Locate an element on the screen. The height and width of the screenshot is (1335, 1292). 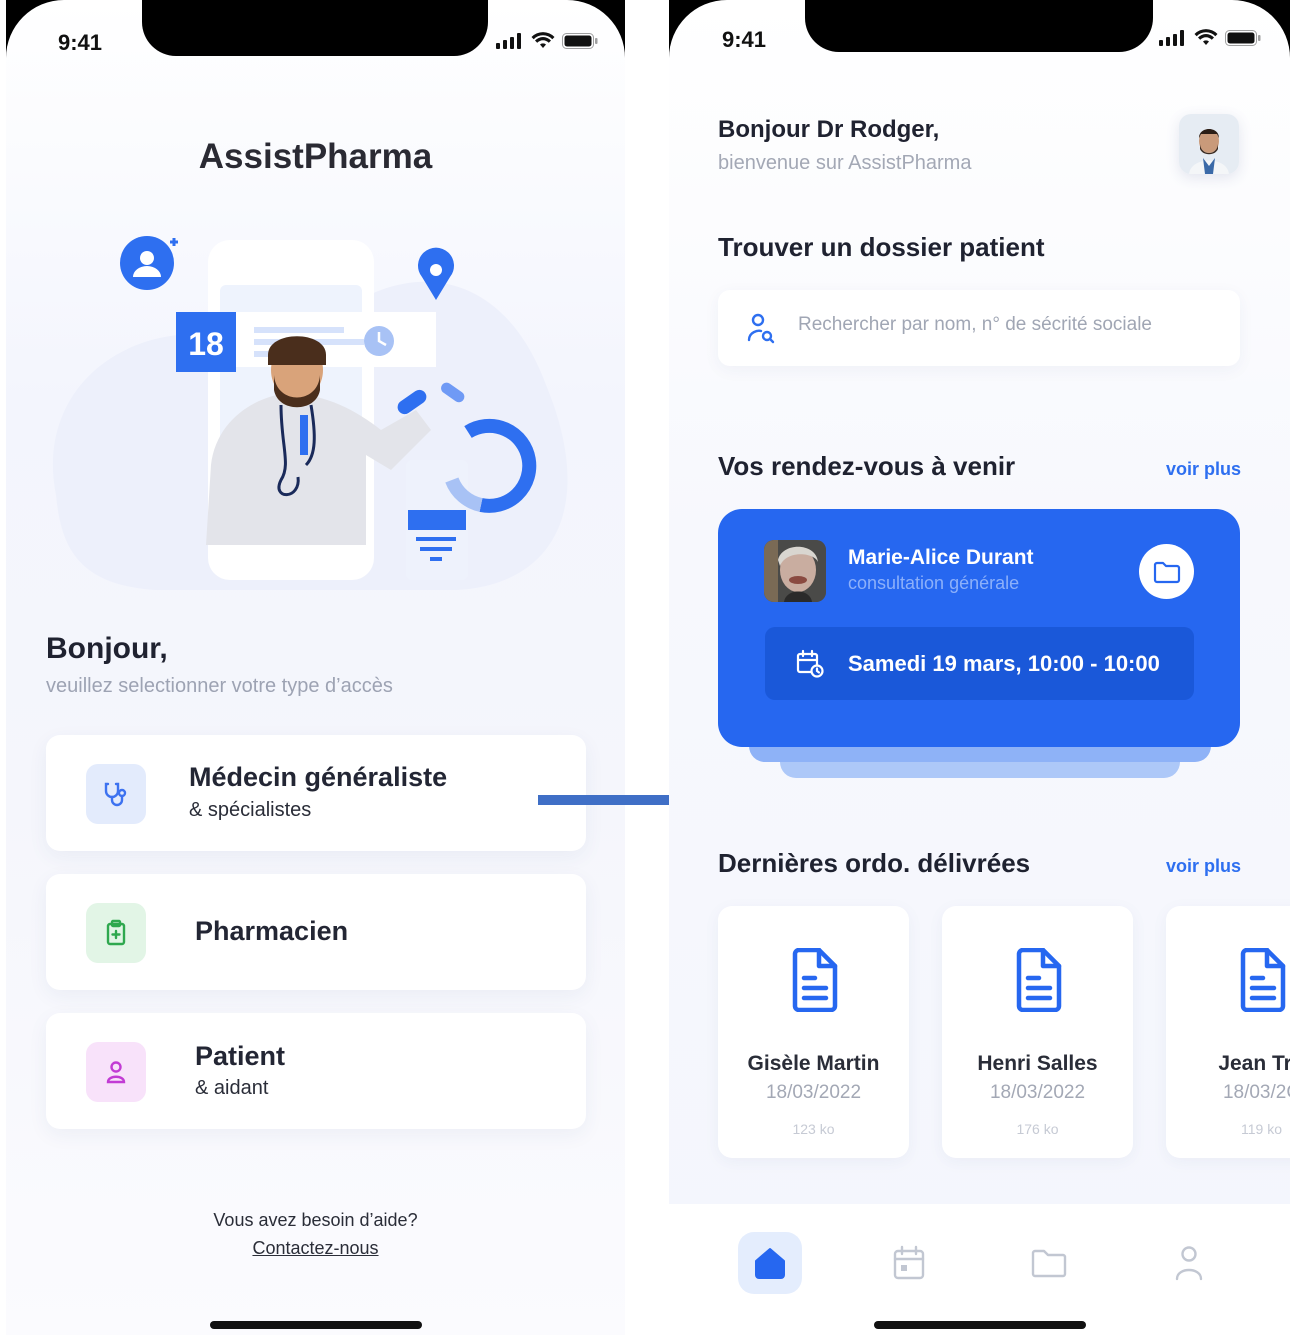
tab-folder is located at coordinates (1049, 1263).